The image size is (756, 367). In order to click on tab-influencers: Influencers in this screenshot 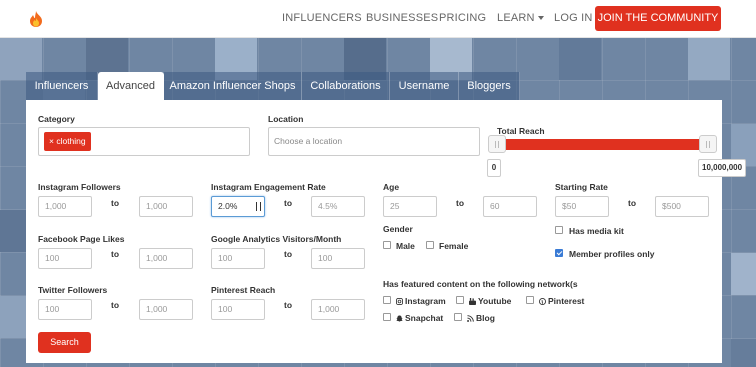, I will do `click(62, 86)`.